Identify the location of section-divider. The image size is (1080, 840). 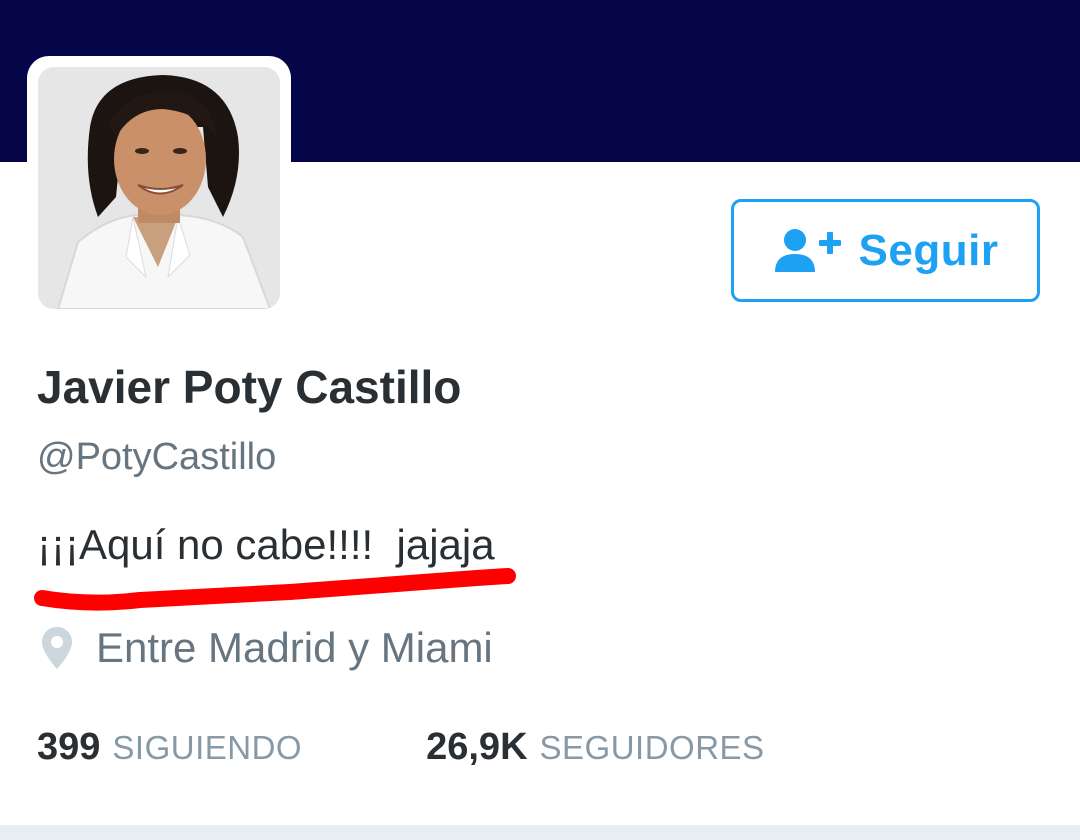
(540, 832).